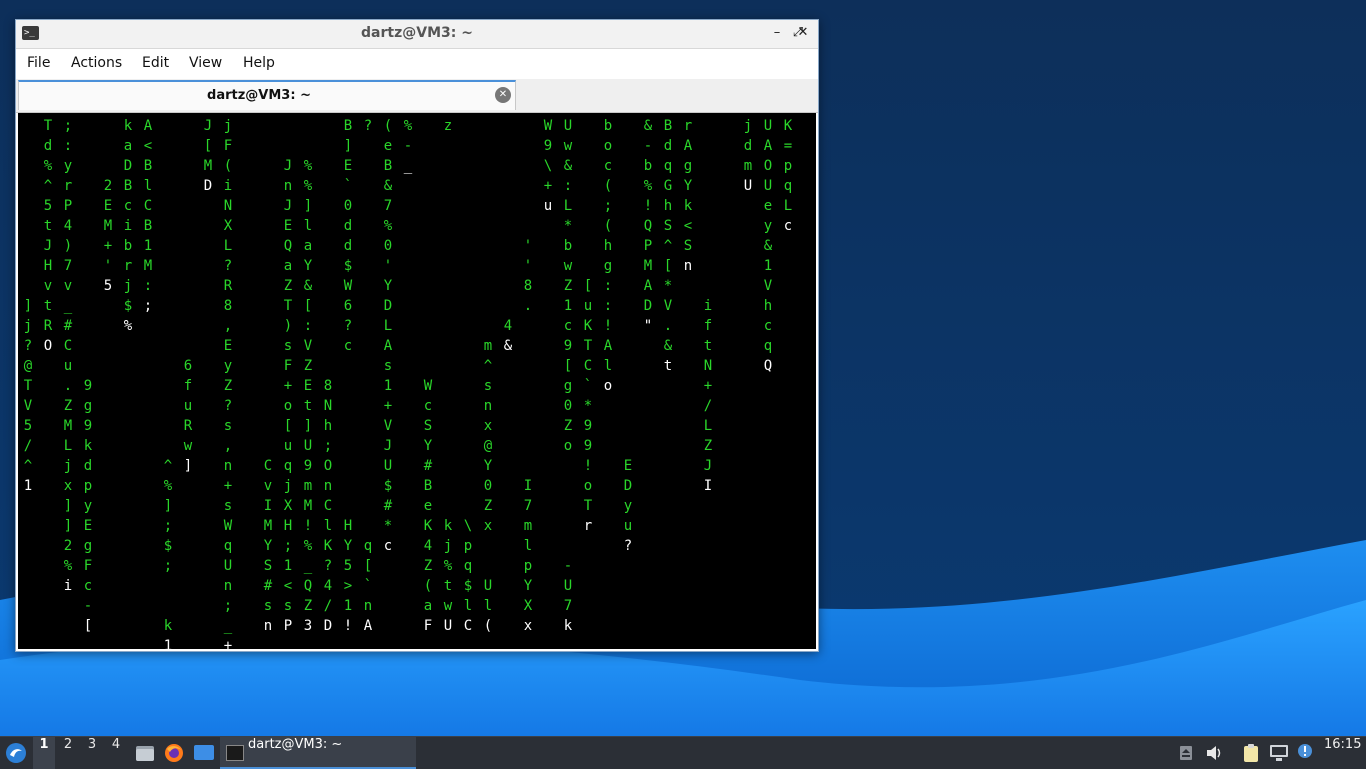 This screenshot has width=1366, height=769. Describe the element at coordinates (268, 546) in the screenshot. I see `terminal-column: Cv I M Y S # s n` at that location.